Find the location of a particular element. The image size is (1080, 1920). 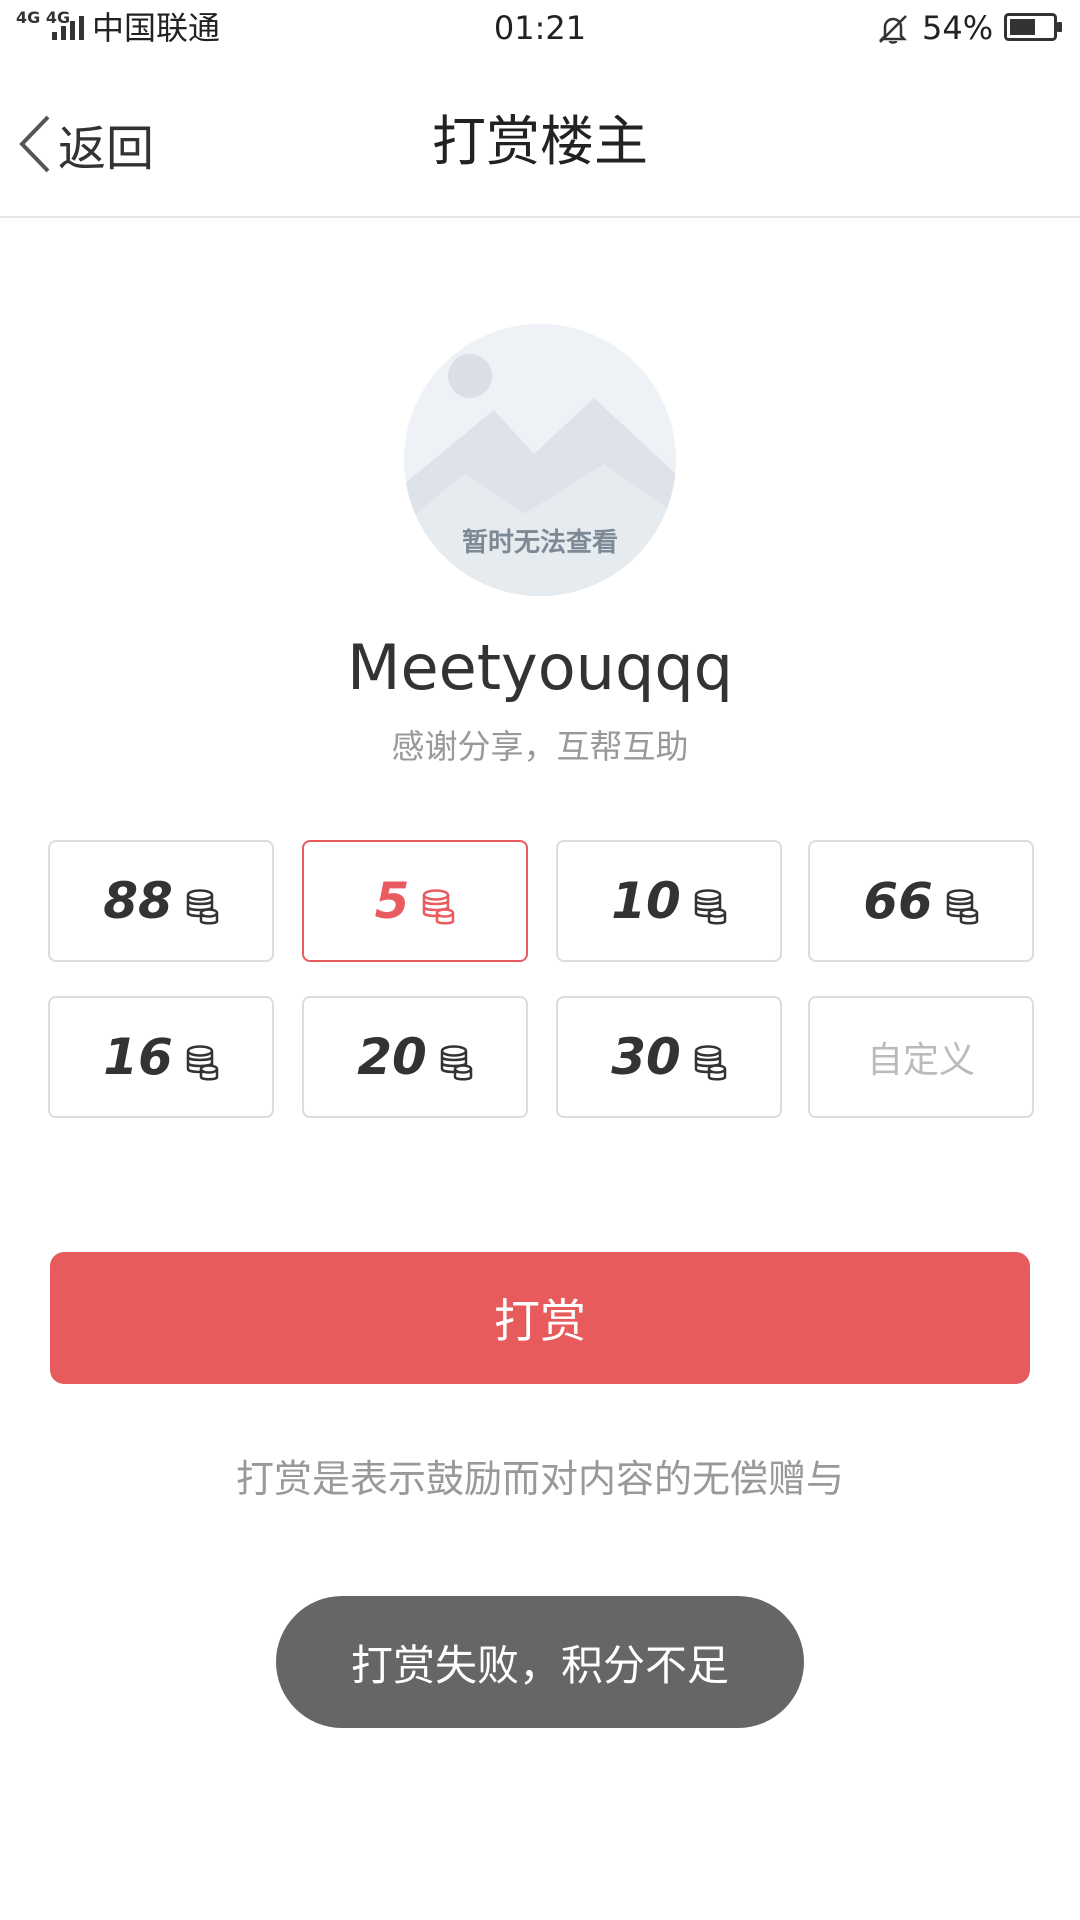

status-bar: 4G 4G 中国联通 01:21 54% is located at coordinates (540, 28).